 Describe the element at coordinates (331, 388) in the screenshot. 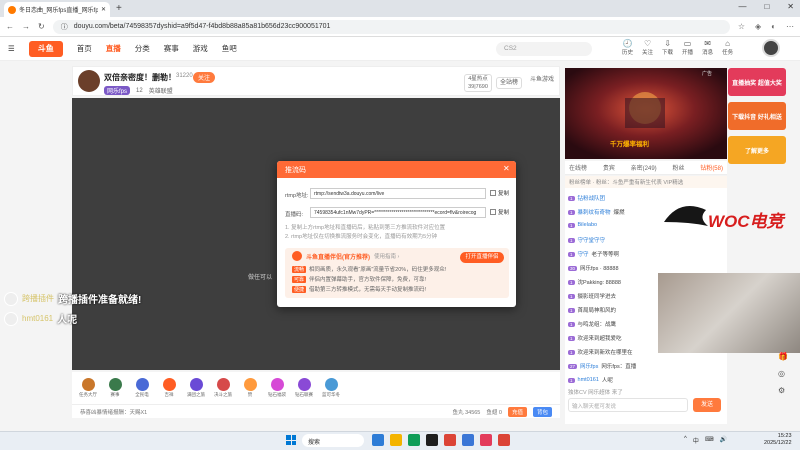

I see `gift-item: 蓝可华冬` at that location.